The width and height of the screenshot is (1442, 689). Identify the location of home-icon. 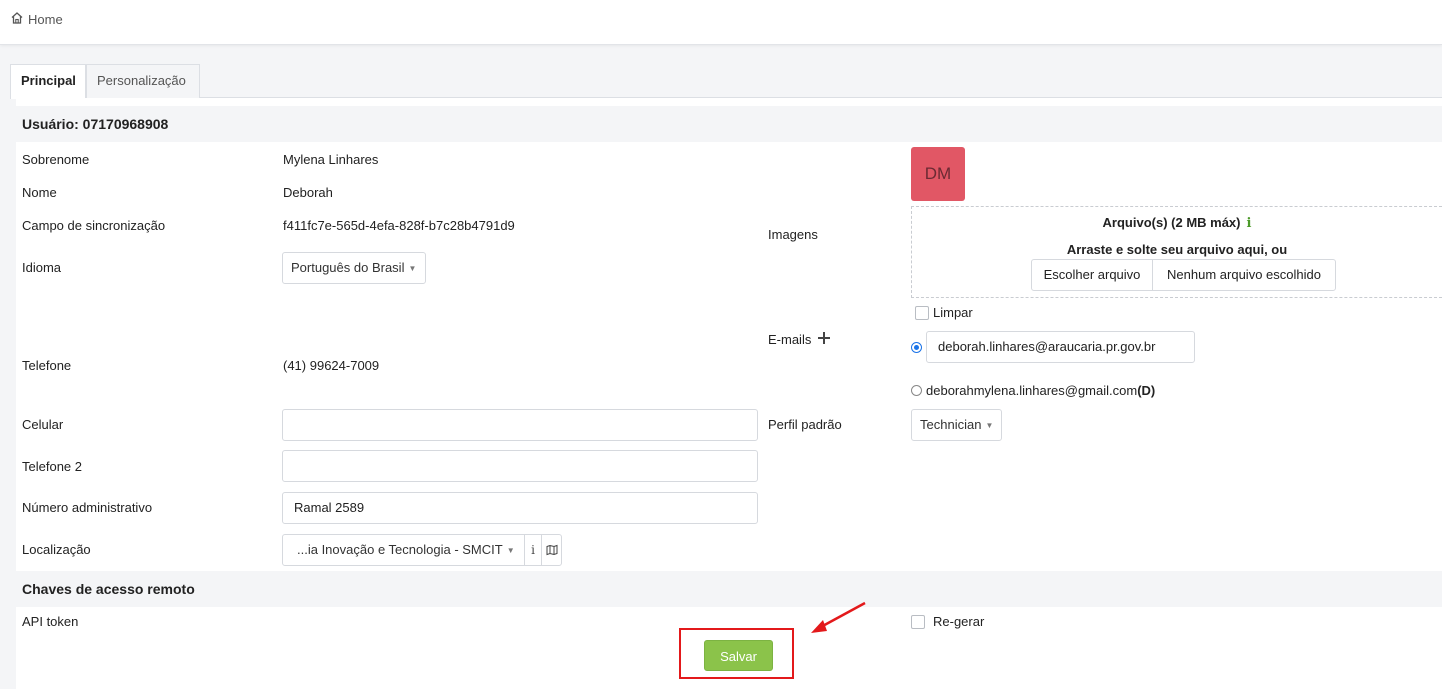
(17, 18).